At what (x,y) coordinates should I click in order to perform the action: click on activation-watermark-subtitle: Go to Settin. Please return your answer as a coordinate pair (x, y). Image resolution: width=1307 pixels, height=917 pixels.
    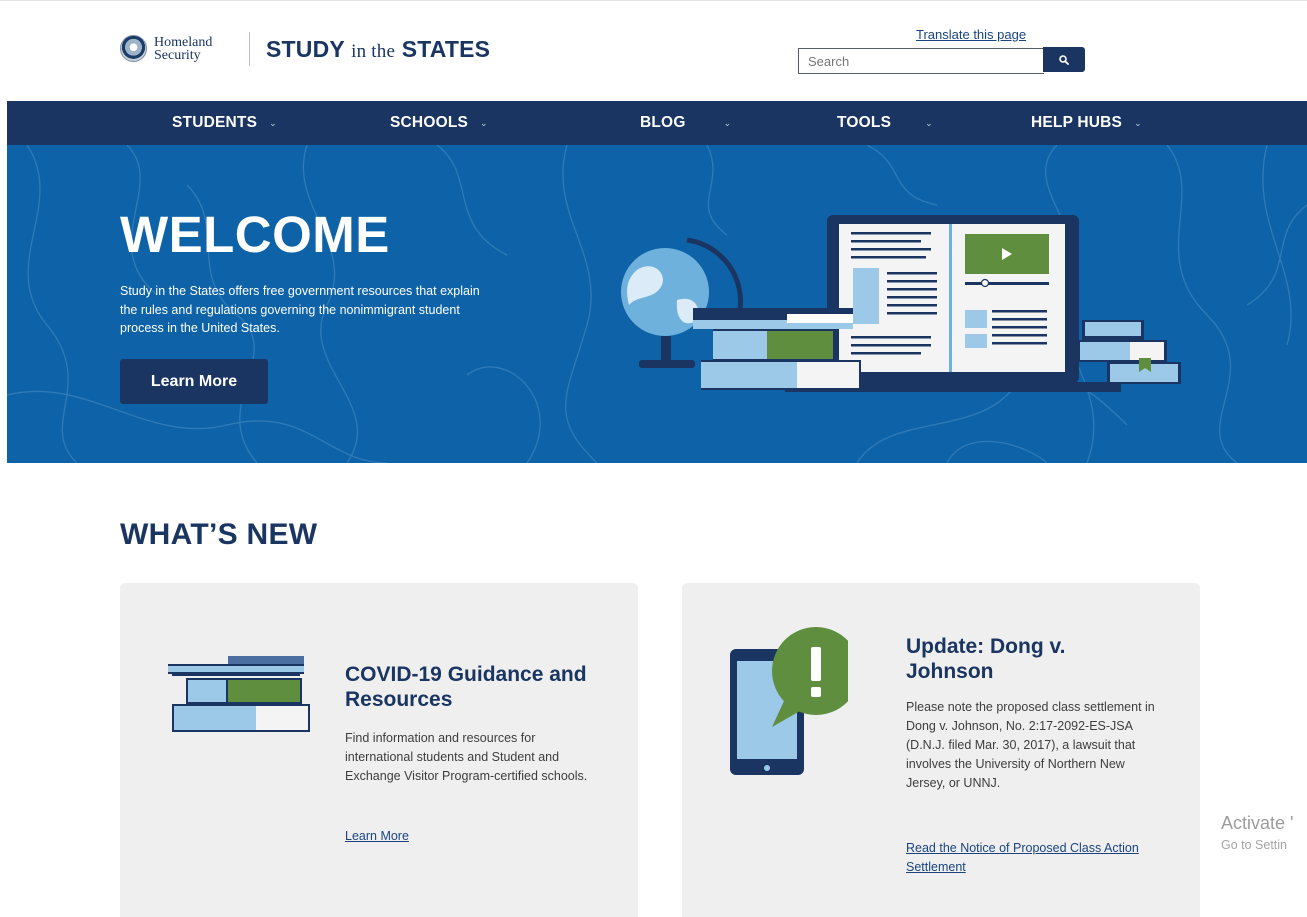
    Looking at the image, I should click on (1254, 845).